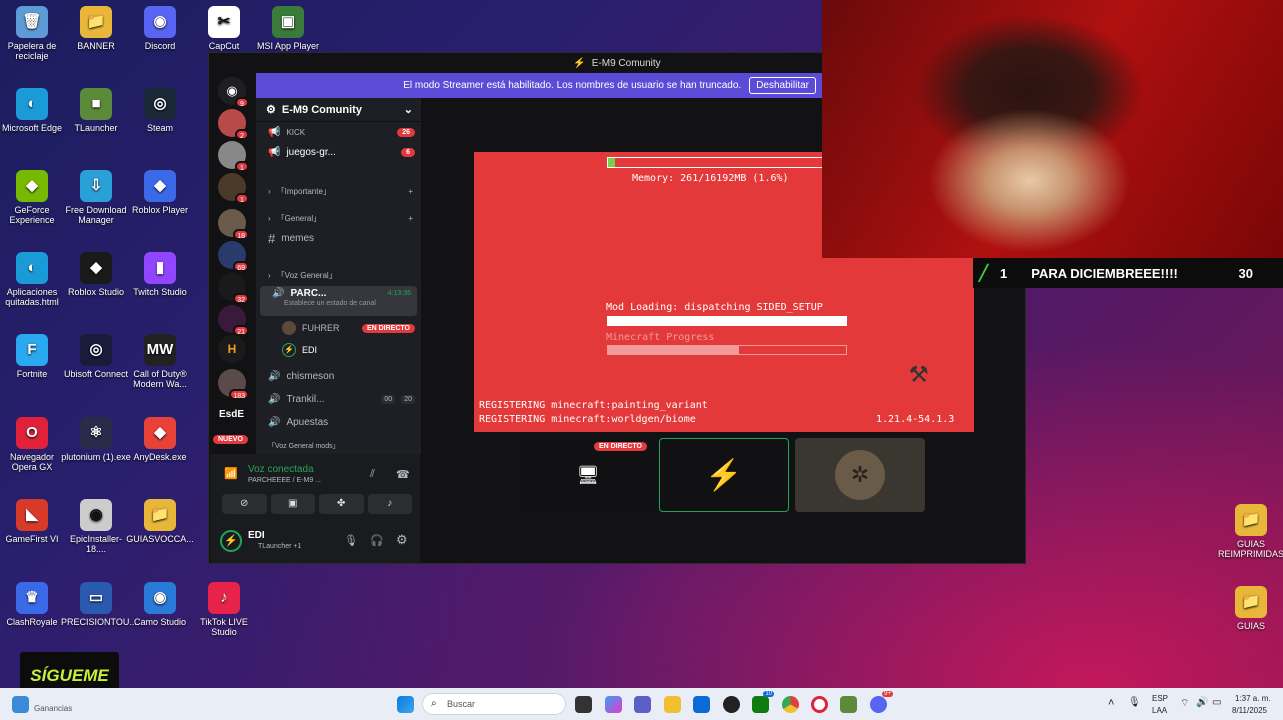 The height and width of the screenshot is (720, 1283). Describe the element at coordinates (1134, 702) in the screenshot. I see `microphone-tray-icon: 🎙` at that location.